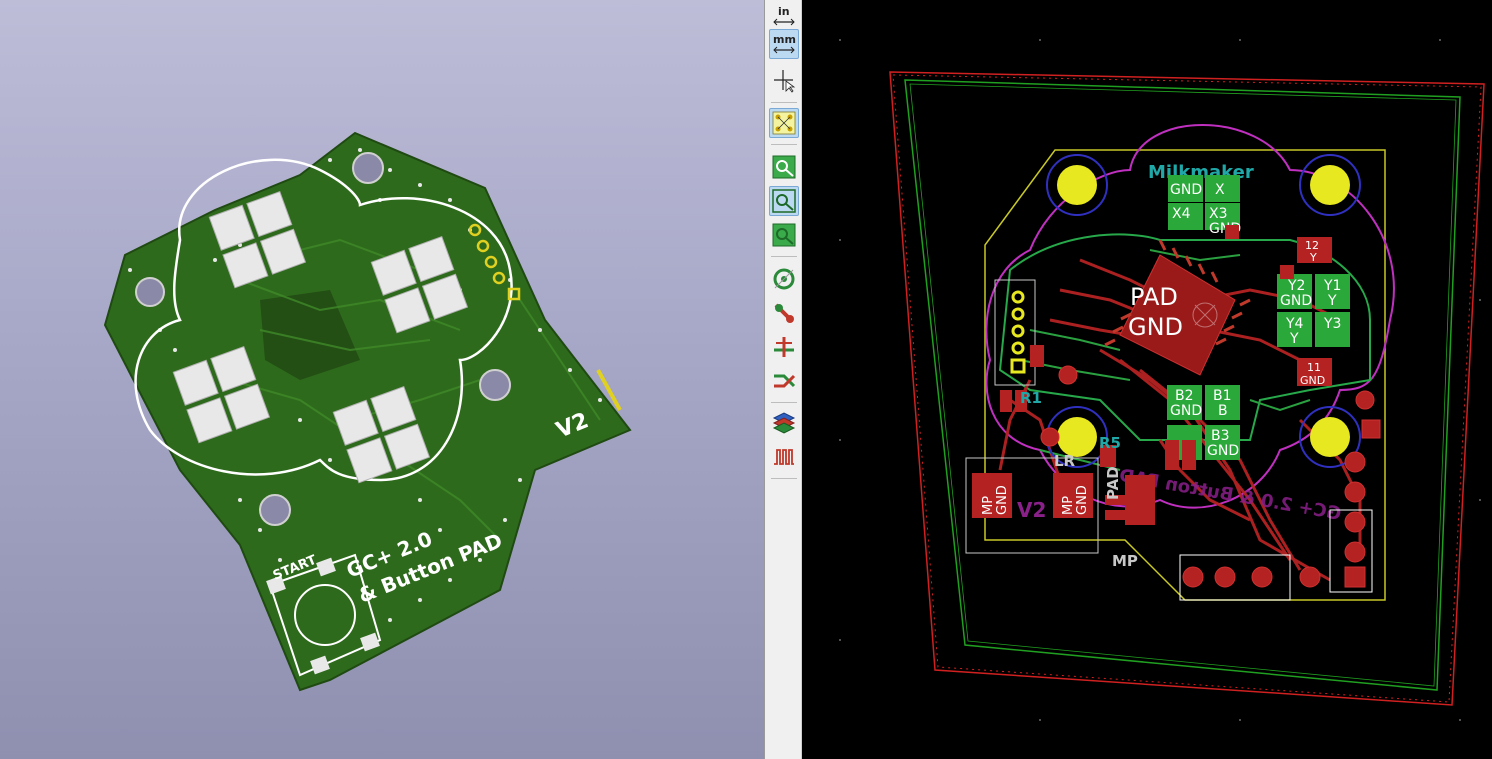  What do you see at coordinates (1332, 324) in the screenshot?
I see `pad-label: Y3` at bounding box center [1332, 324].